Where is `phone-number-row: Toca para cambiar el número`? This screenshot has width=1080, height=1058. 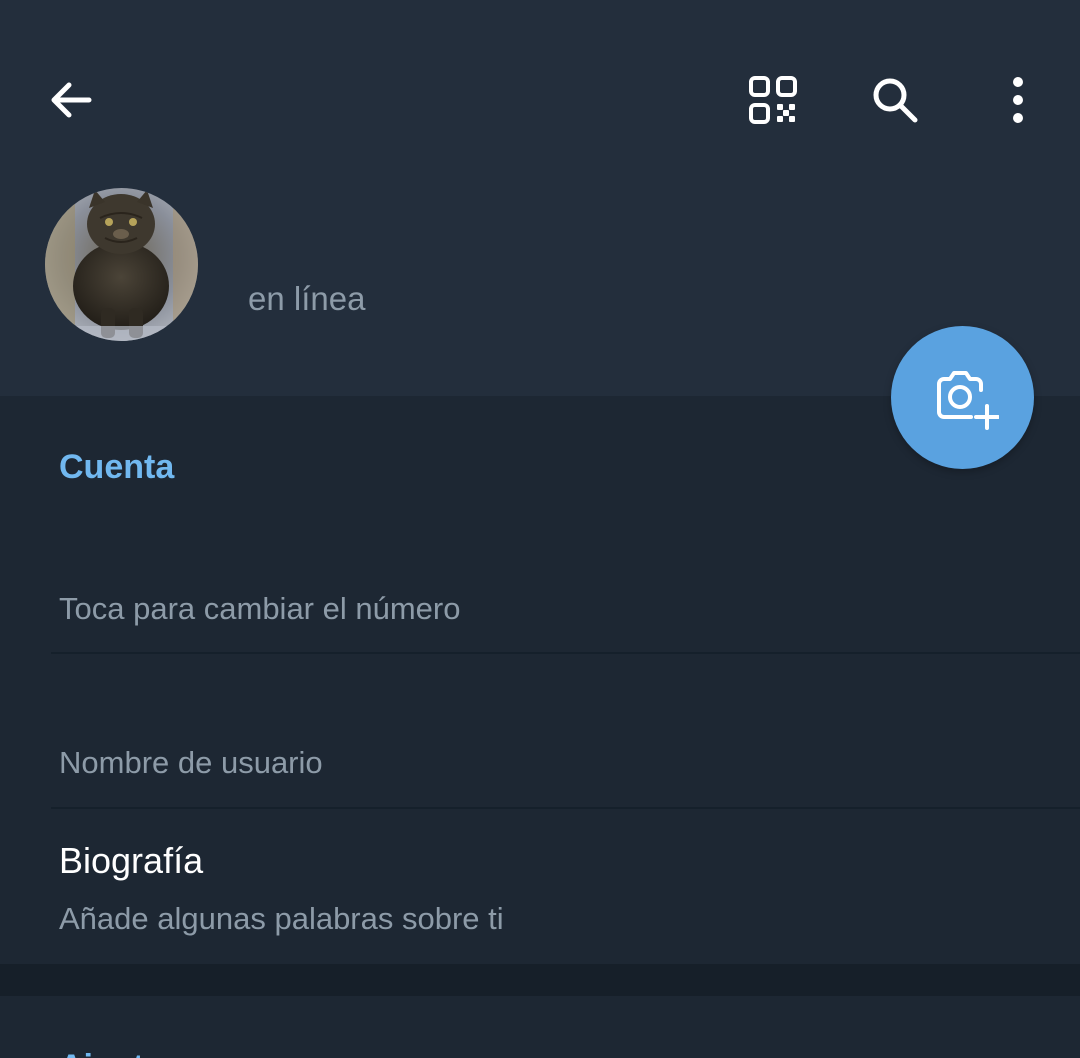
phone-number-row: Toca para cambiar el número is located at coordinates (259, 609).